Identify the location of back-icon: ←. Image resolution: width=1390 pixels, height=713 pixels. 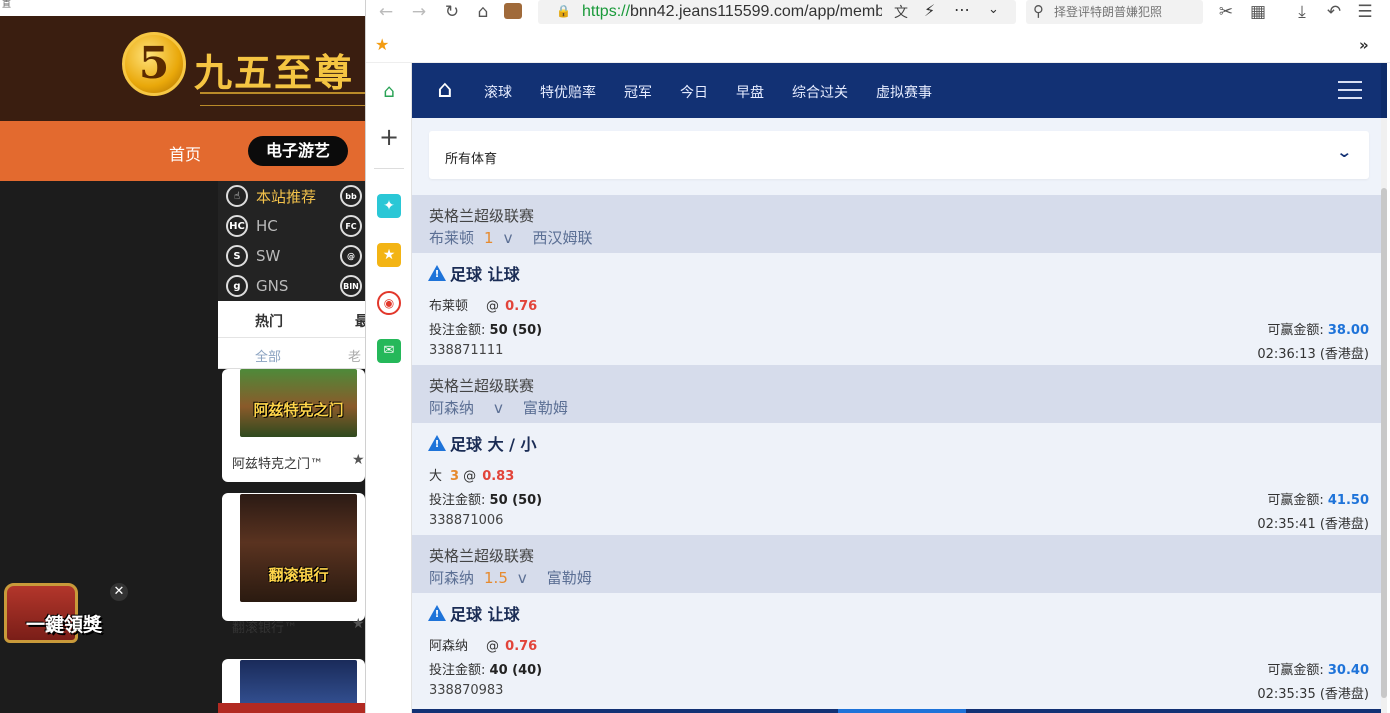
(386, 12).